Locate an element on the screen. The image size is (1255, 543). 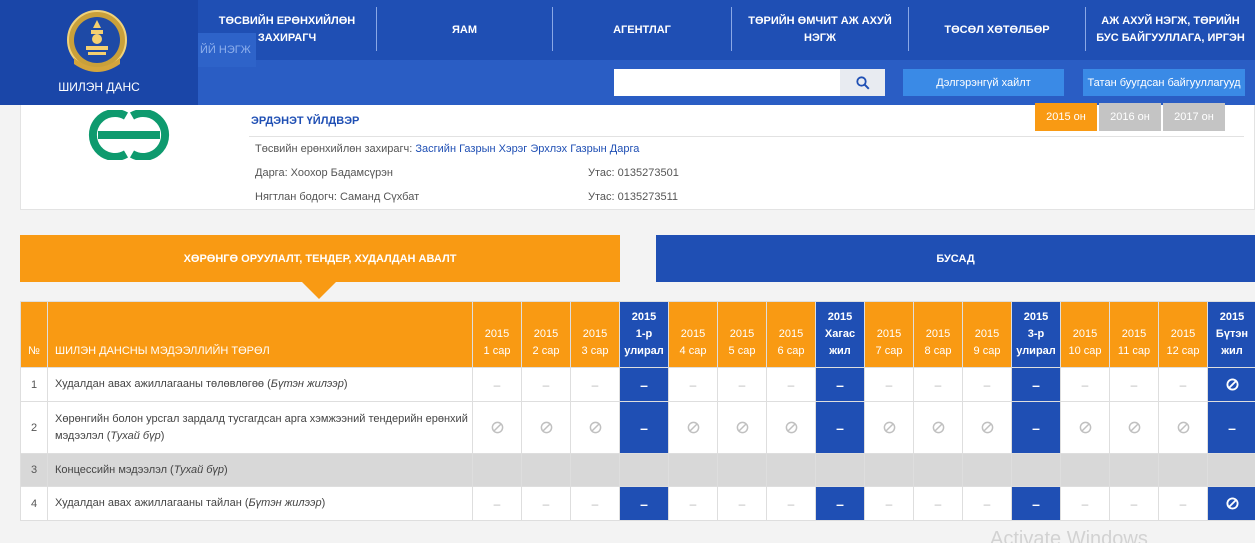
menu-agency: АГЕНТЛАГ is located at coordinates (642, 30).